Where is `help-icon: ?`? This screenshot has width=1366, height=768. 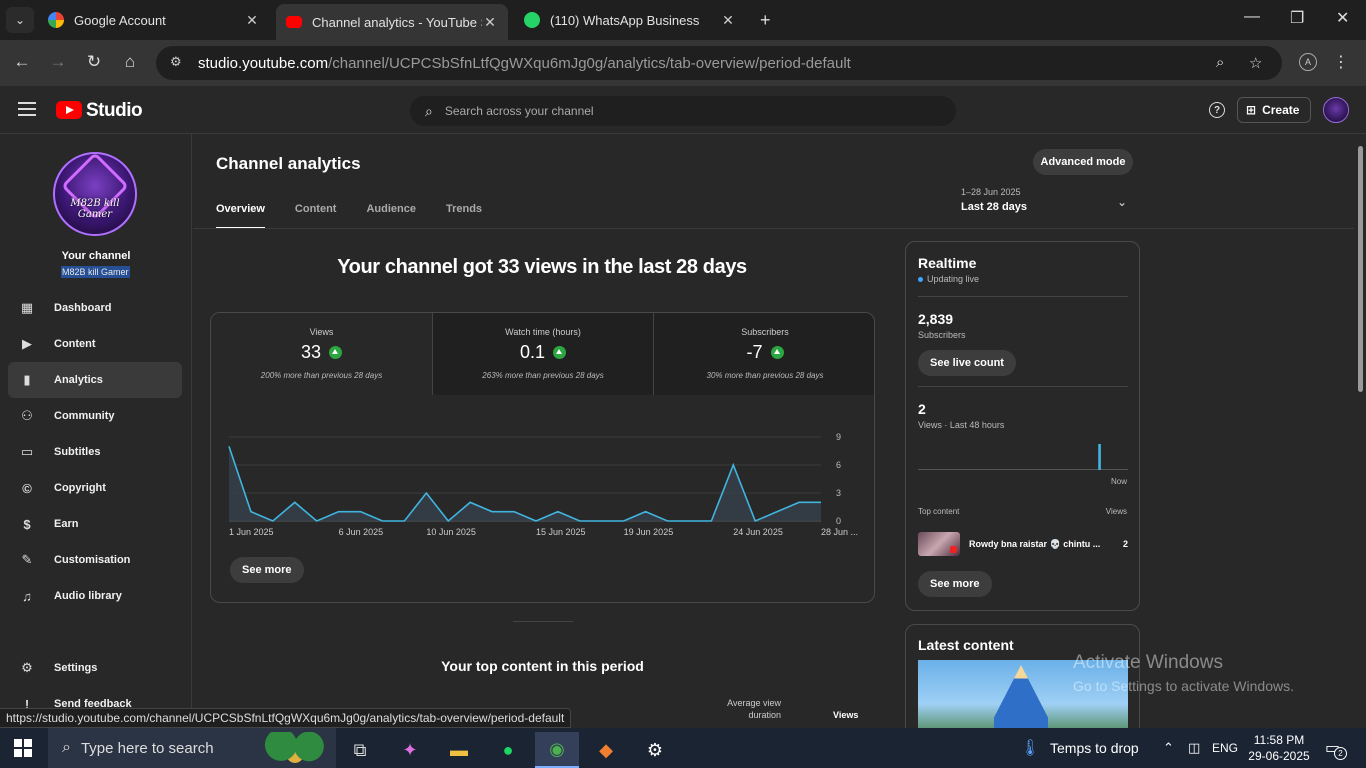 help-icon: ? is located at coordinates (1217, 110).